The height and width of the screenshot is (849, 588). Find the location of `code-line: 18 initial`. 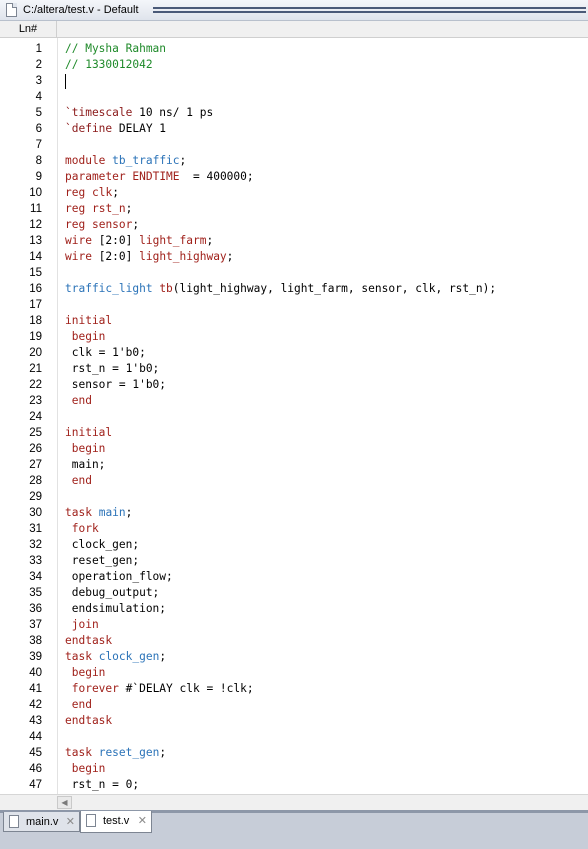

code-line: 18 initial is located at coordinates (294, 321).